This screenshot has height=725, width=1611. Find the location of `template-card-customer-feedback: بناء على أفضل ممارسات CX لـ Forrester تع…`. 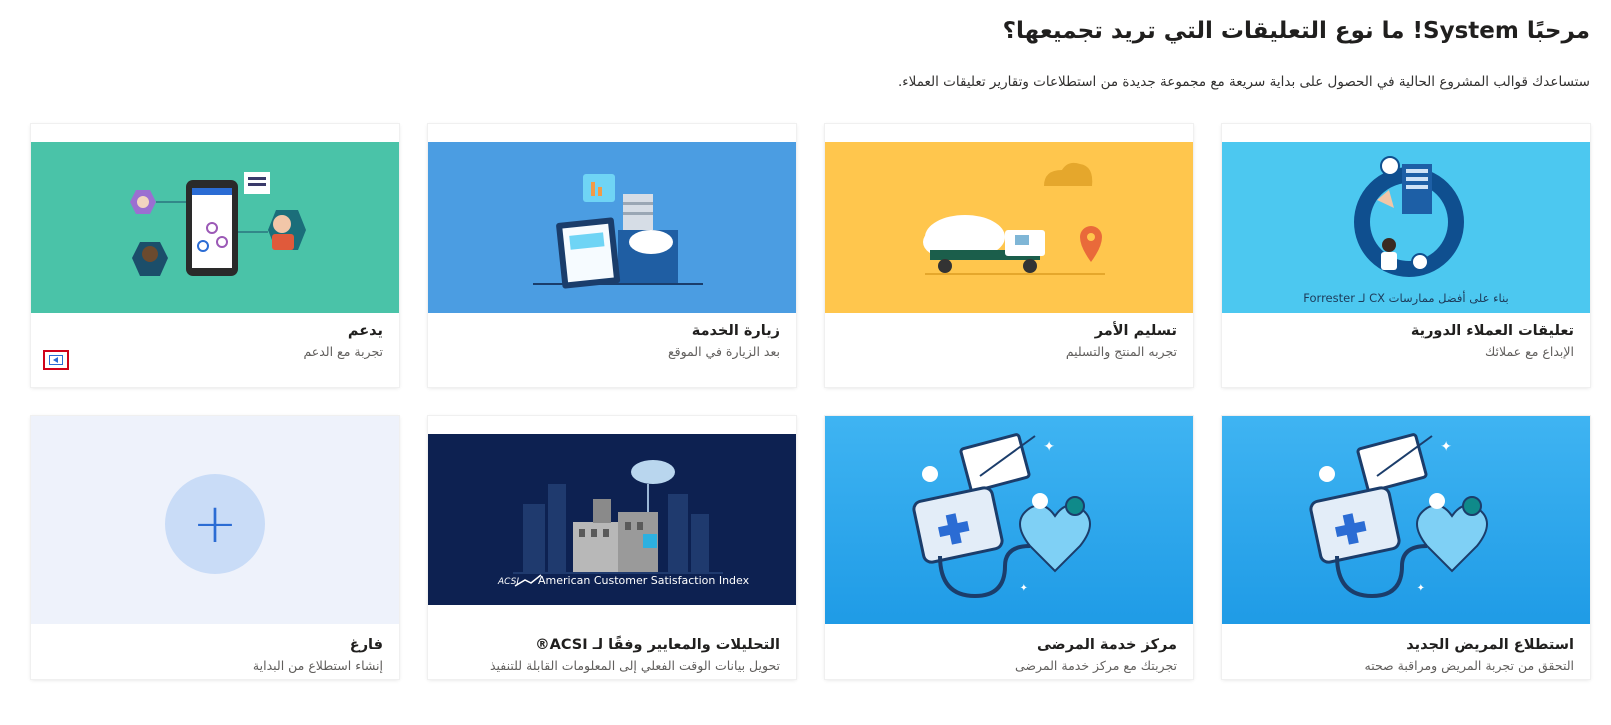

template-card-customer-feedback: بناء على أفضل ممارسات CX لـ Forrester تع… is located at coordinates (1406, 255).